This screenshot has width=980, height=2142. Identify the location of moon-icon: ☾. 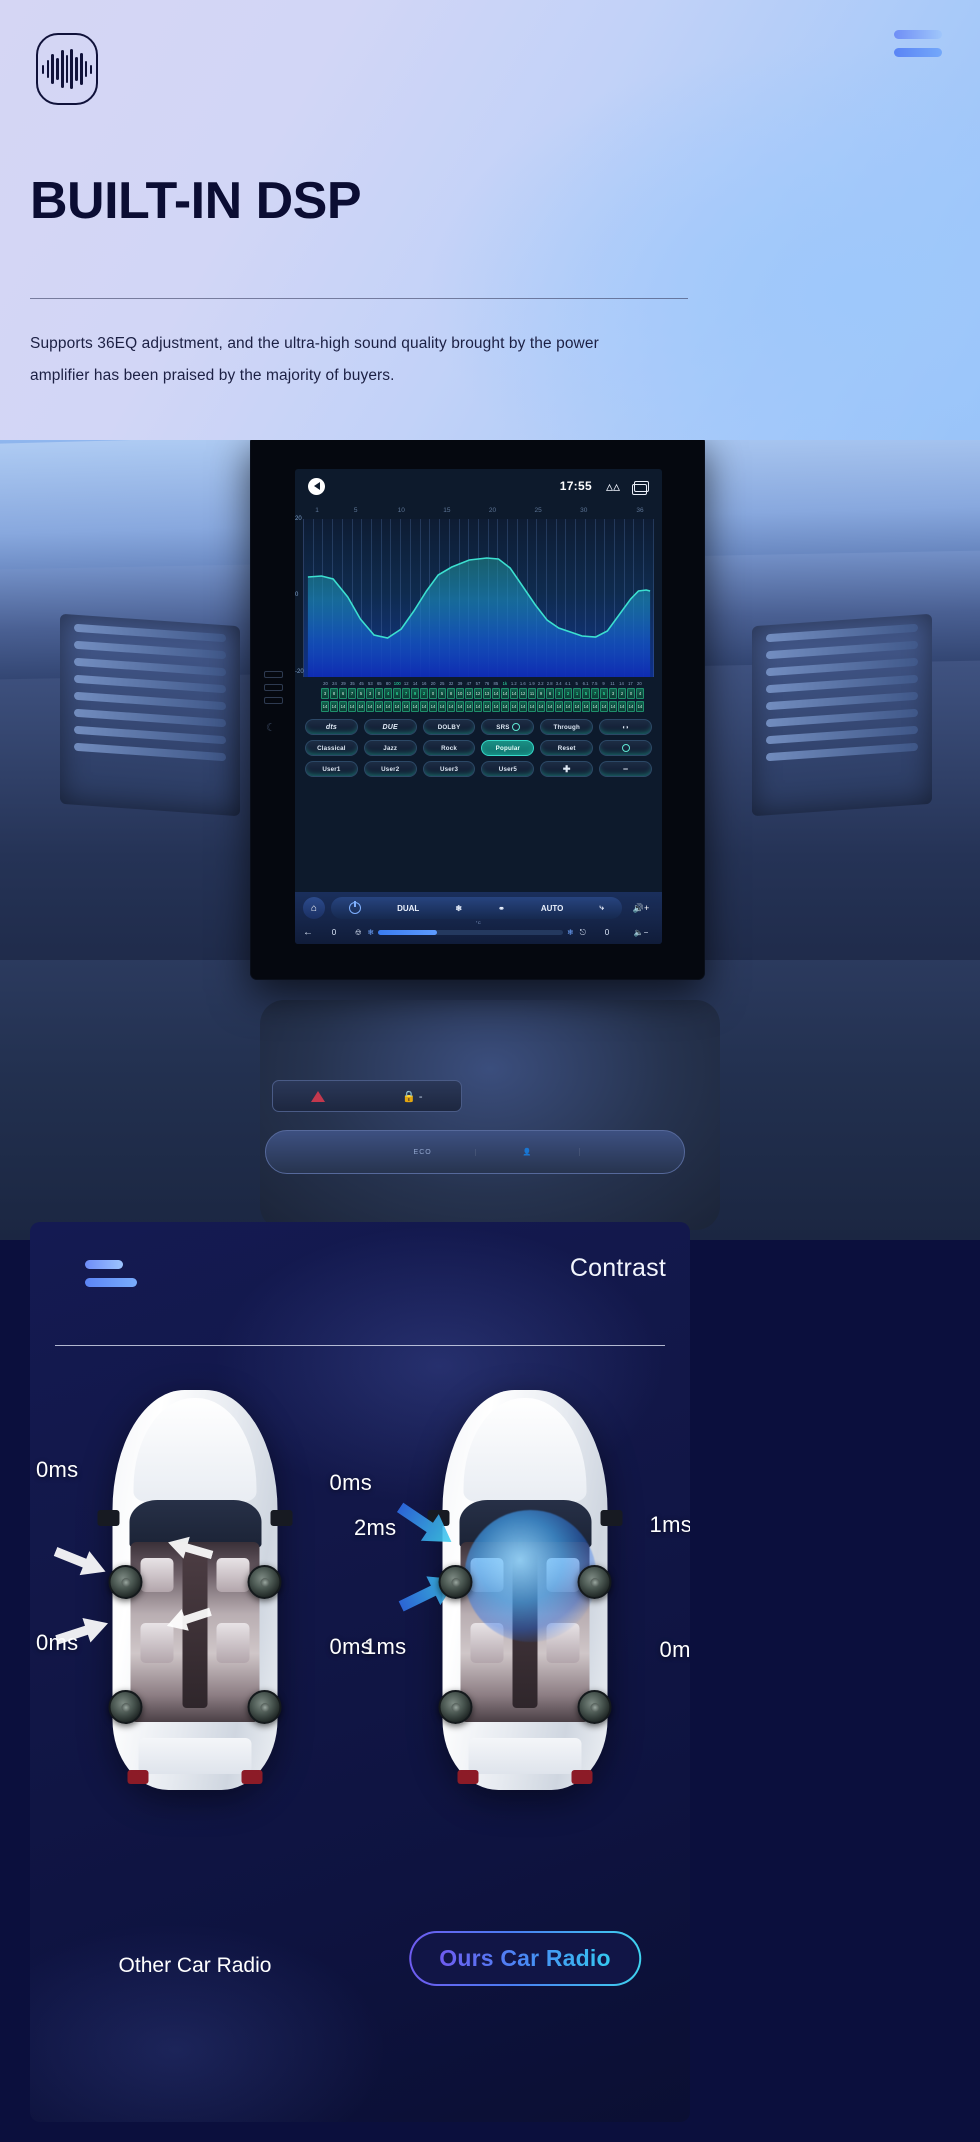
(271, 727).